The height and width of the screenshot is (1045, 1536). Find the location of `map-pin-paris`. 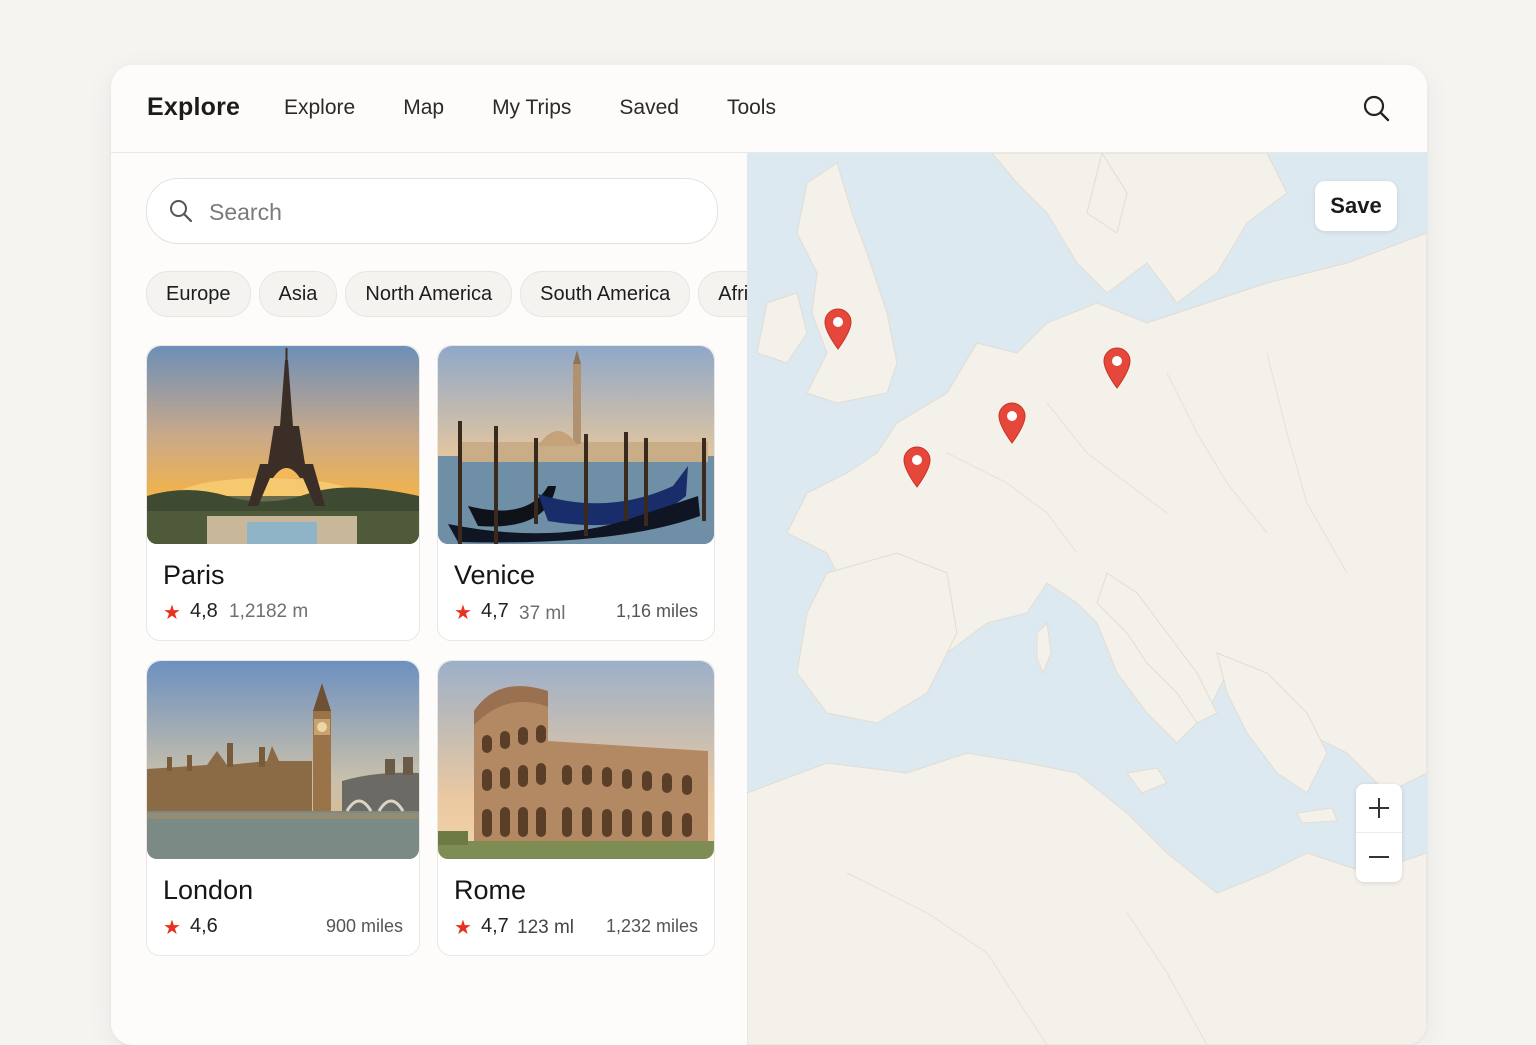

map-pin-paris is located at coordinates (917, 467).